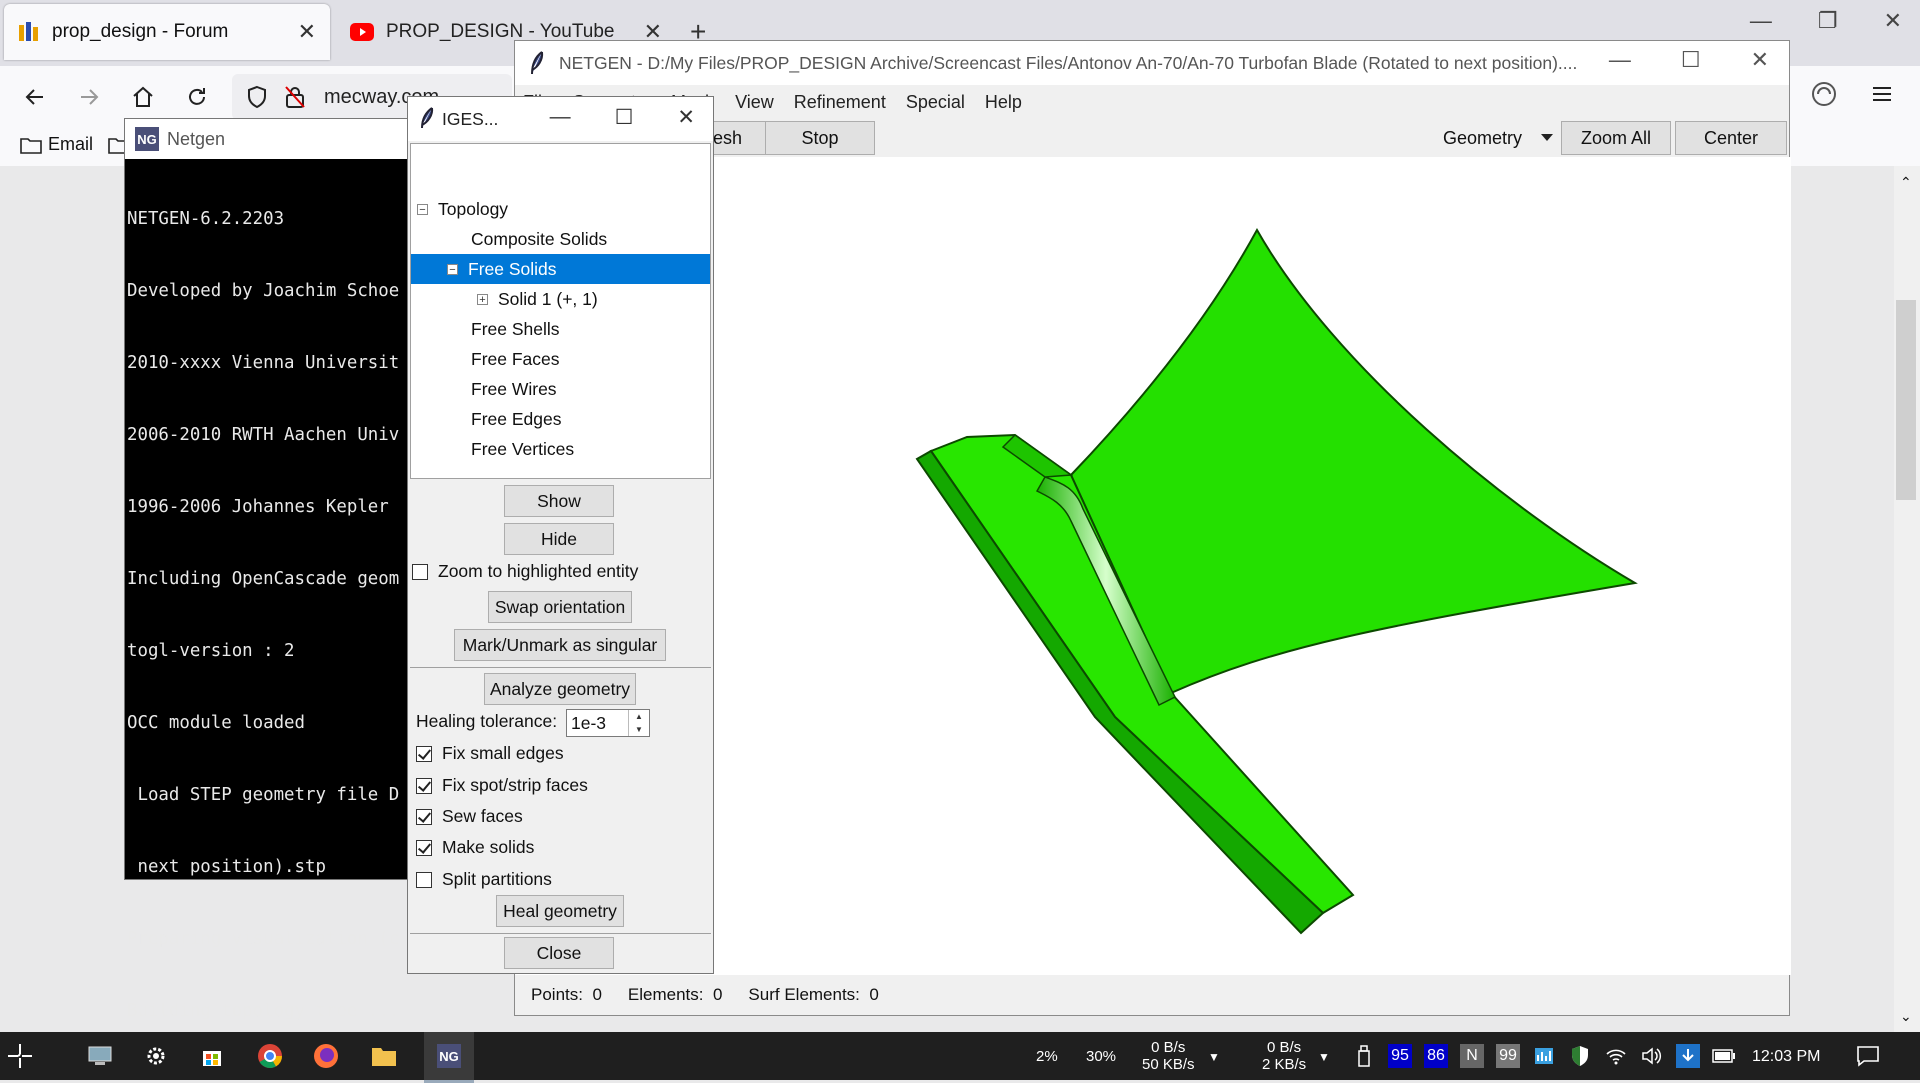 This screenshot has width=1920, height=1083. What do you see at coordinates (1400, 1056) in the screenshot?
I see `tray-badge-icon: 95` at bounding box center [1400, 1056].